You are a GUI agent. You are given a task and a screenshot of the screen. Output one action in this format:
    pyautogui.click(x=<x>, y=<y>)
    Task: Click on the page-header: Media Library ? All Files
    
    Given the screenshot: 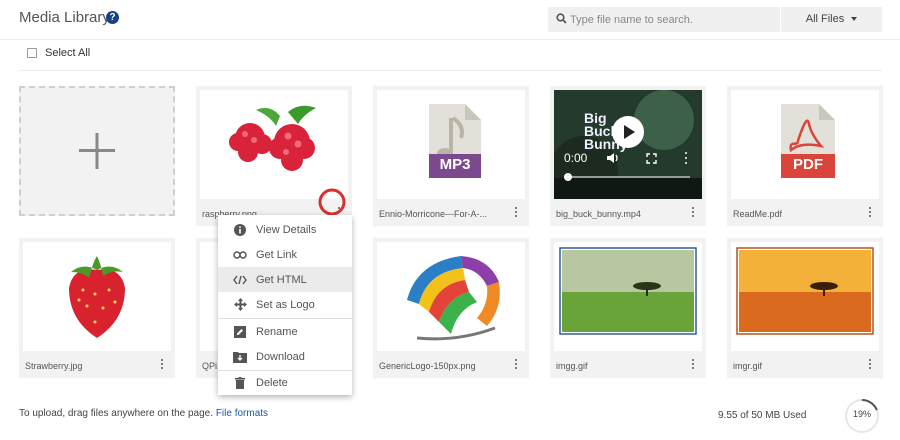 What is the action you would take?
    pyautogui.click(x=450, y=20)
    